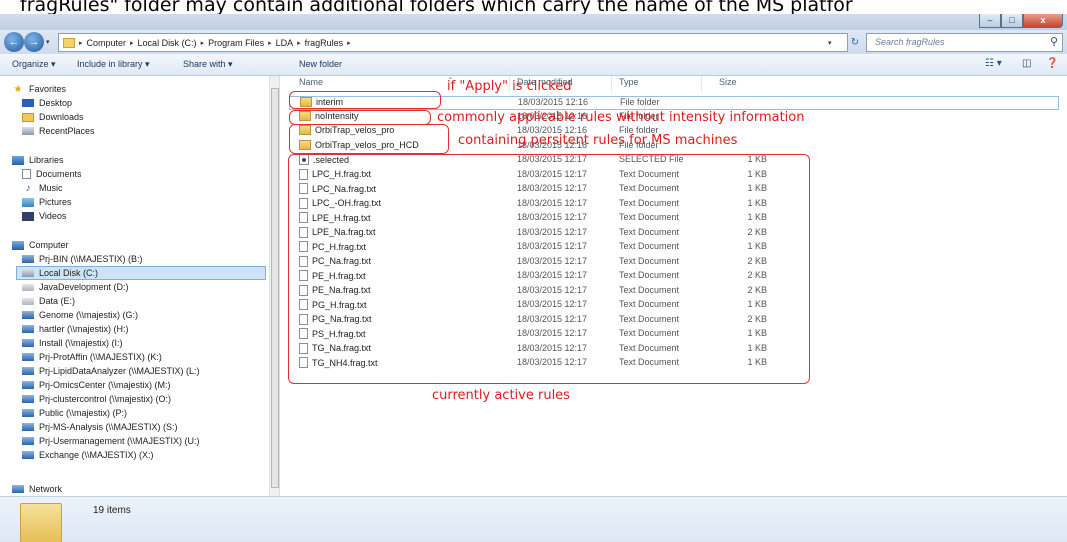 This screenshot has height=542, width=1067. Describe the element at coordinates (993, 63) in the screenshot. I see `view-options-icon: ☷ ▾` at that location.